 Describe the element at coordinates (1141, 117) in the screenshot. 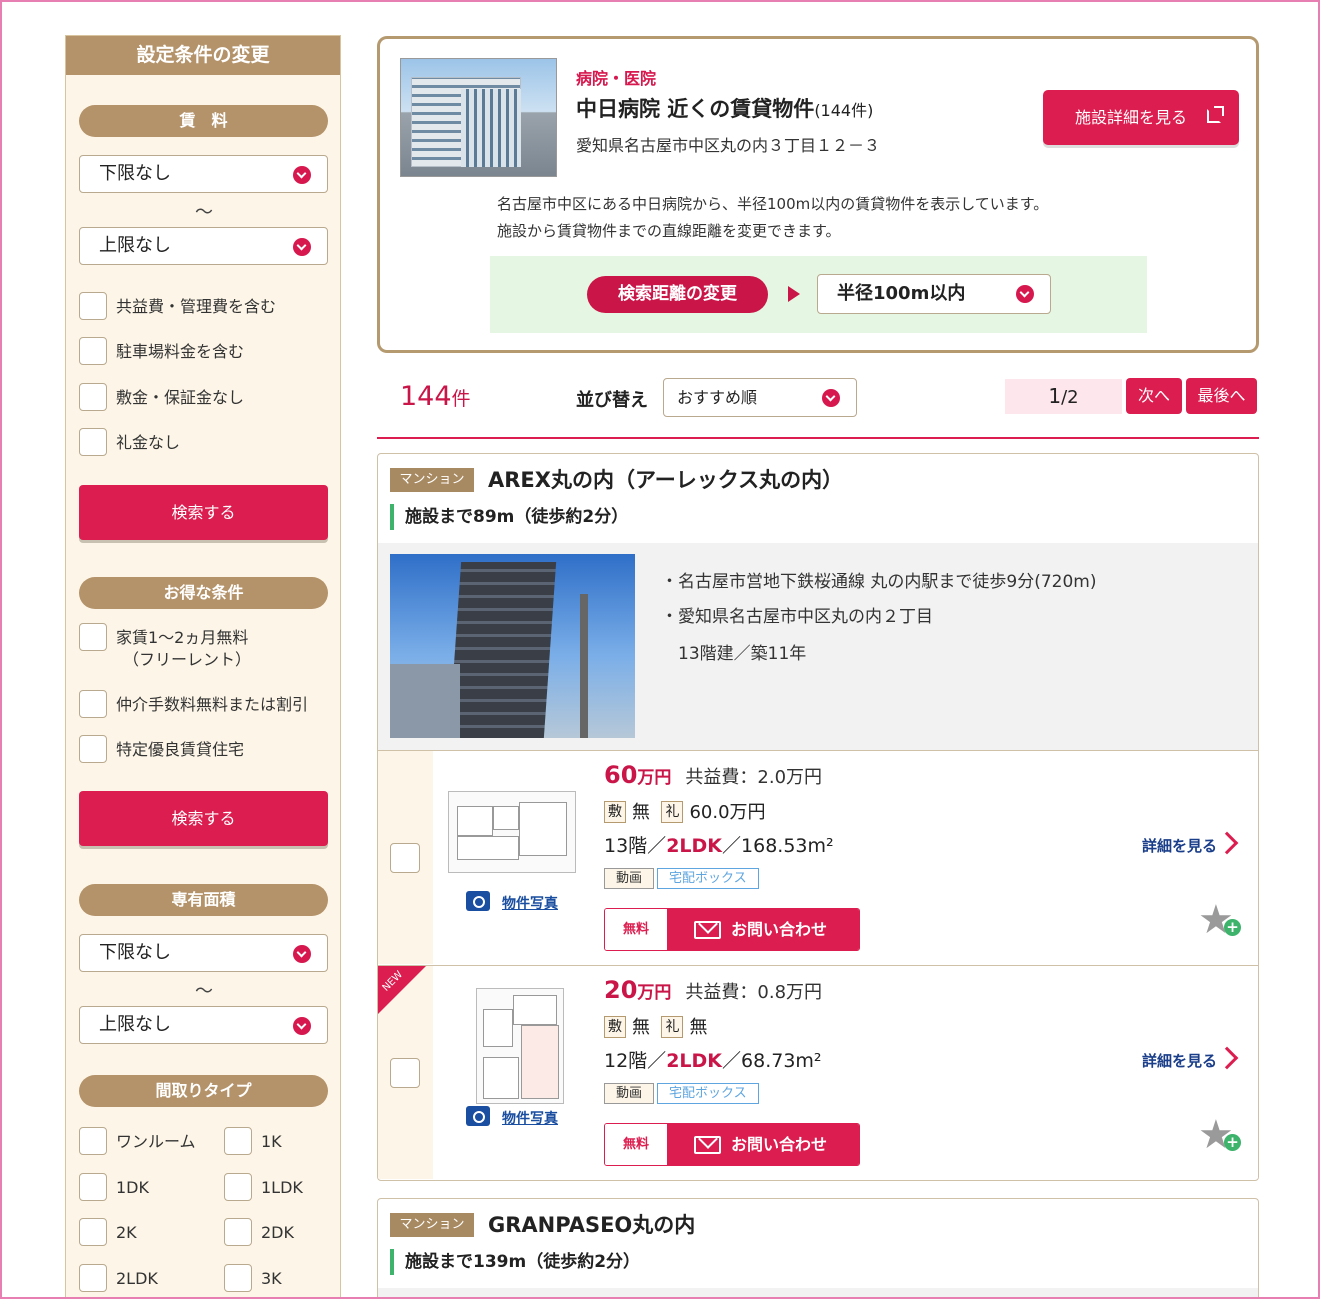

I see `facility-detail-button: 施設詳細を見る` at that location.